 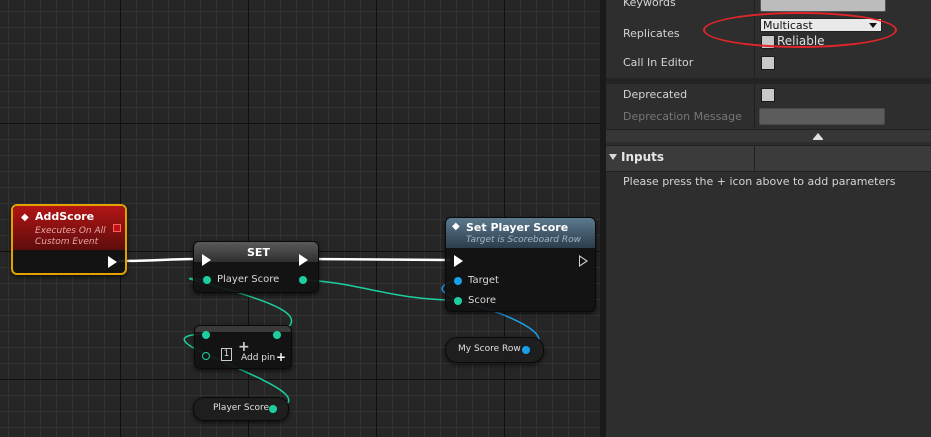 What do you see at coordinates (489, 349) in the screenshot?
I see `getter-label: My Score Row` at bounding box center [489, 349].